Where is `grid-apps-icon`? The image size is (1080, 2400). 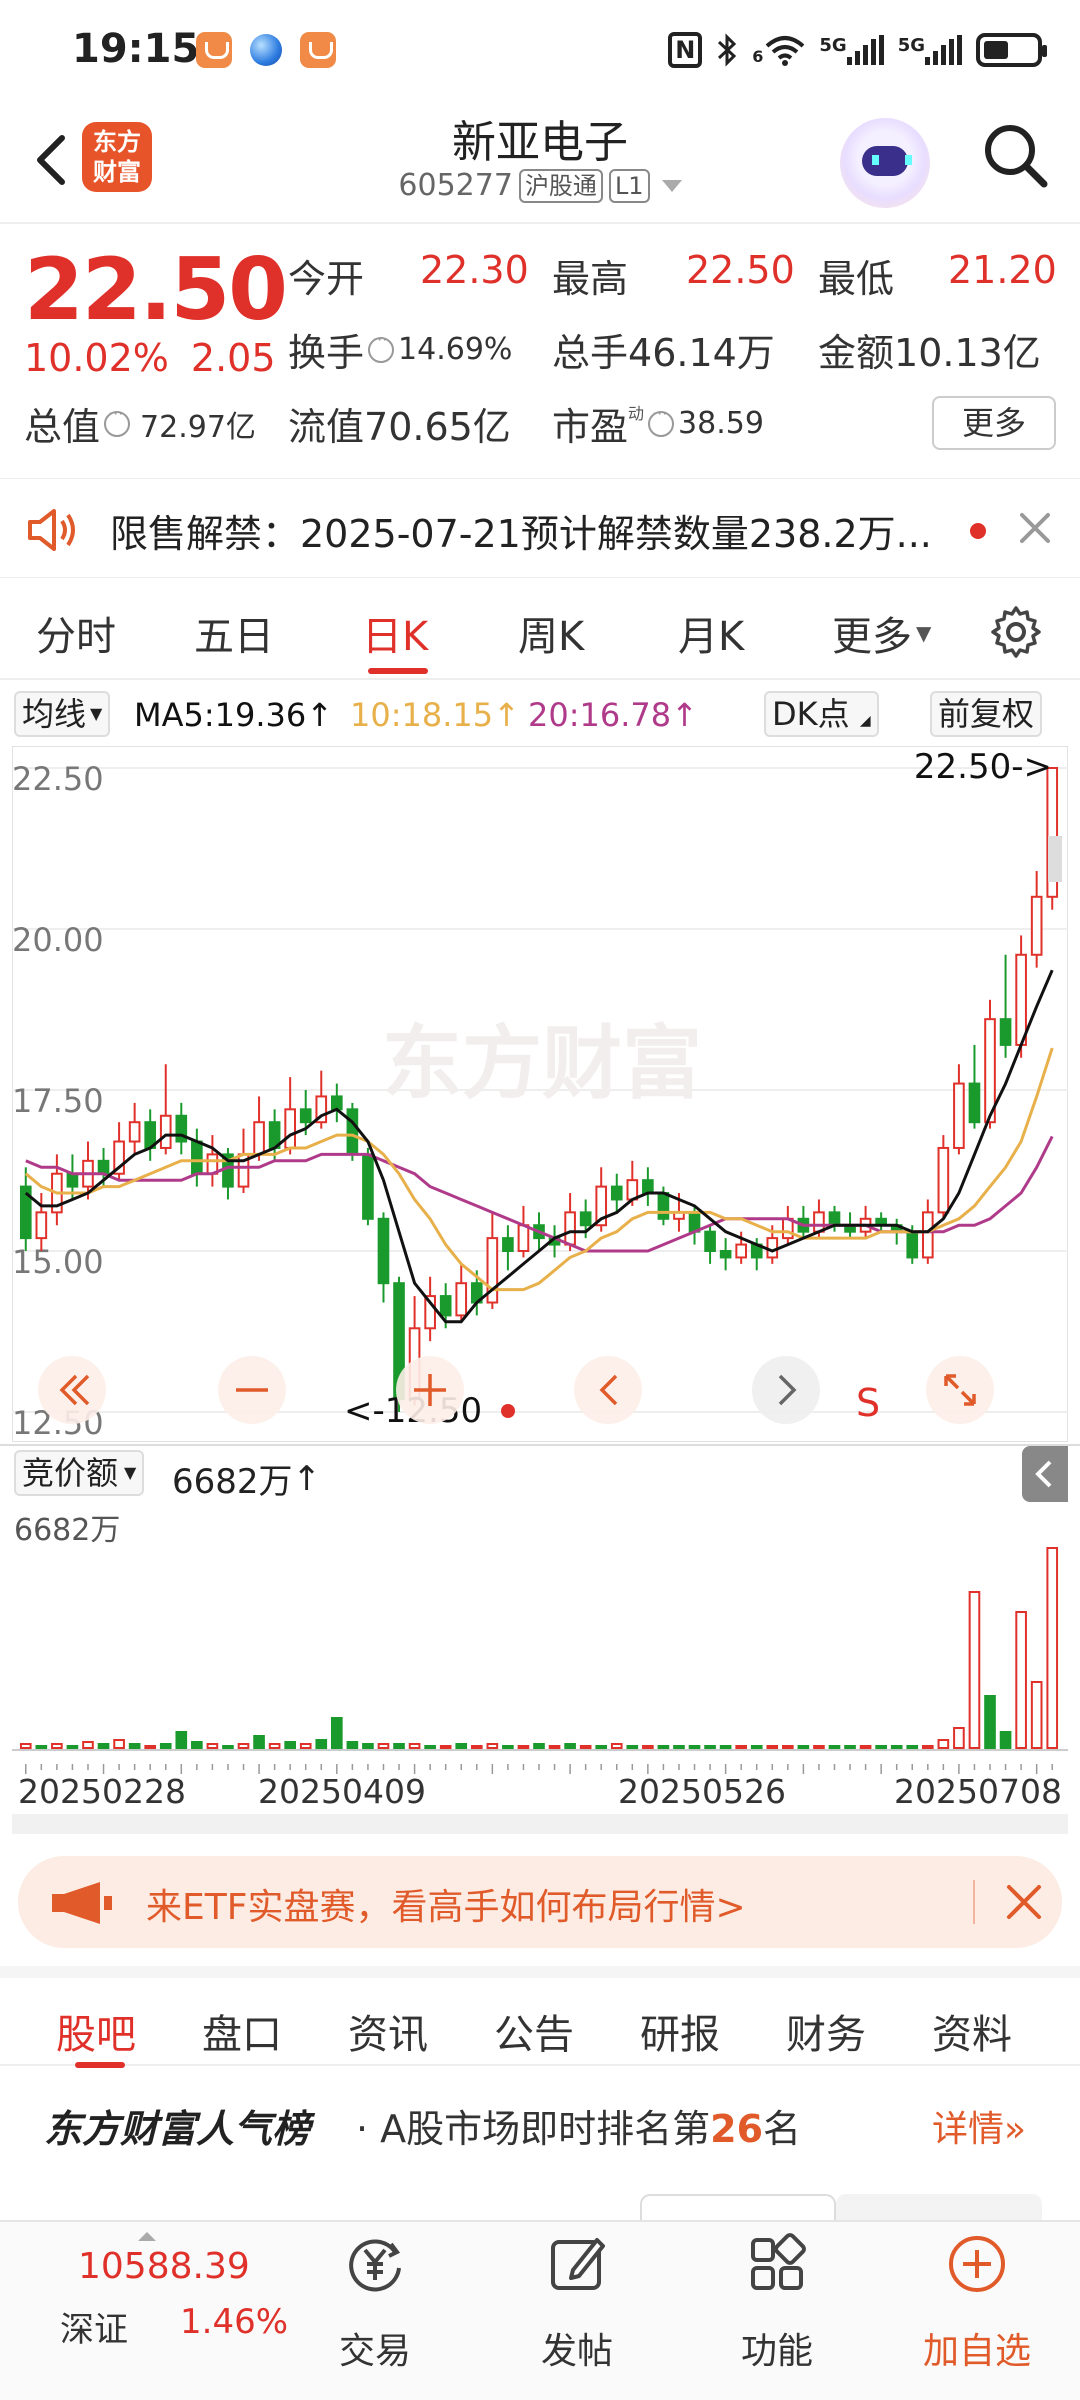 grid-apps-icon is located at coordinates (778, 2261).